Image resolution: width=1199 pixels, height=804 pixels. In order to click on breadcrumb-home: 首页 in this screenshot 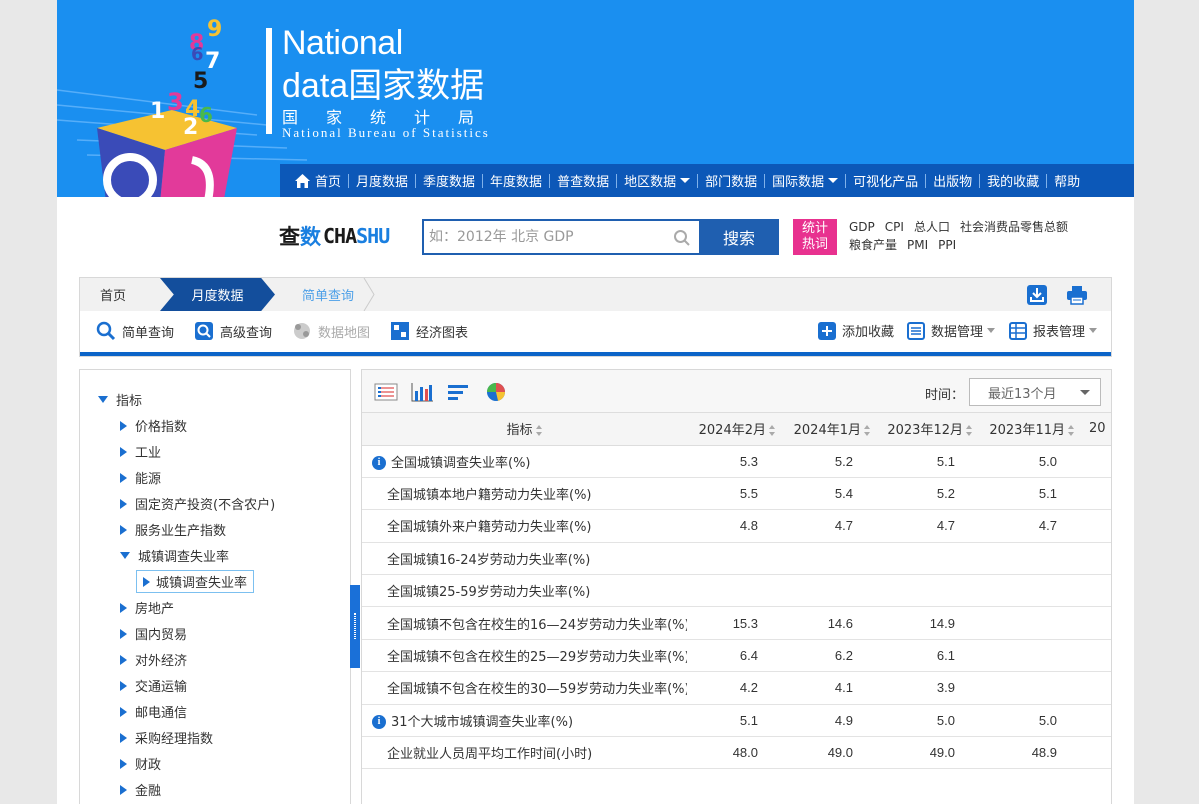, I will do `click(113, 294)`.